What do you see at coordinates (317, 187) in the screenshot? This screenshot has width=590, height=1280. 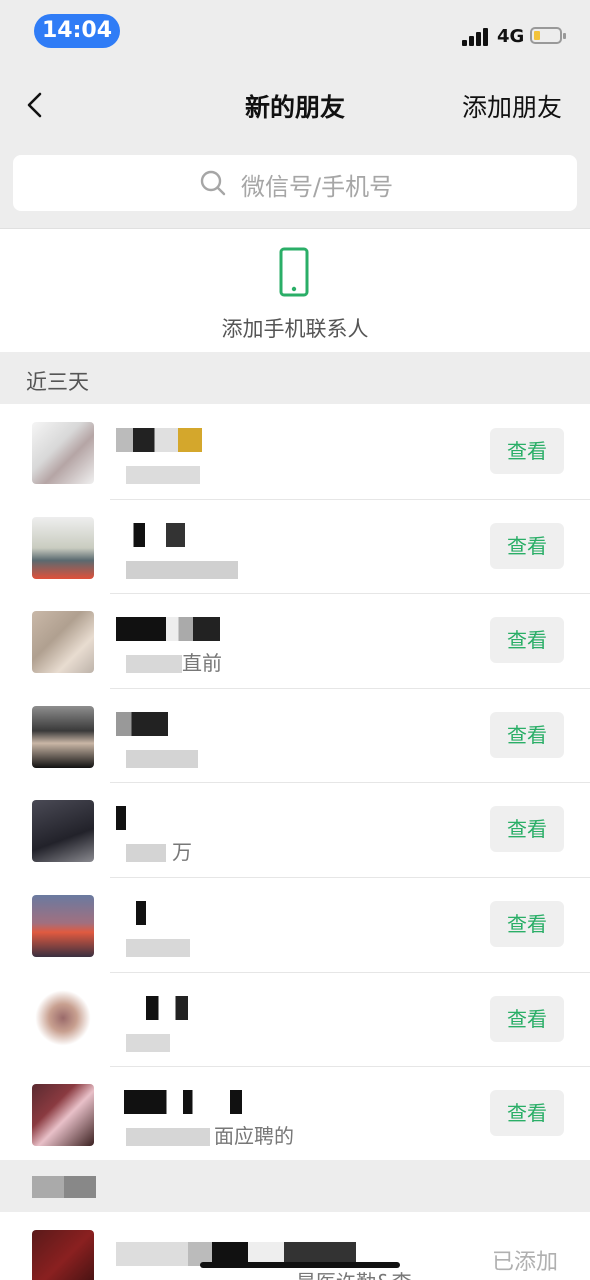 I see `search-placeholder: 微信号/手机号` at bounding box center [317, 187].